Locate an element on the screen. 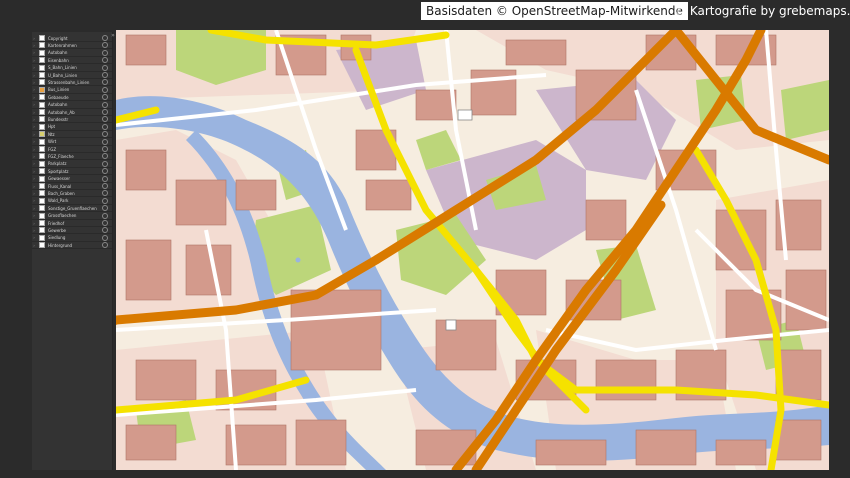 This screenshot has width=850, height=478. layer-label: Sonstige_Gruenflaechen is located at coordinates (72, 208).